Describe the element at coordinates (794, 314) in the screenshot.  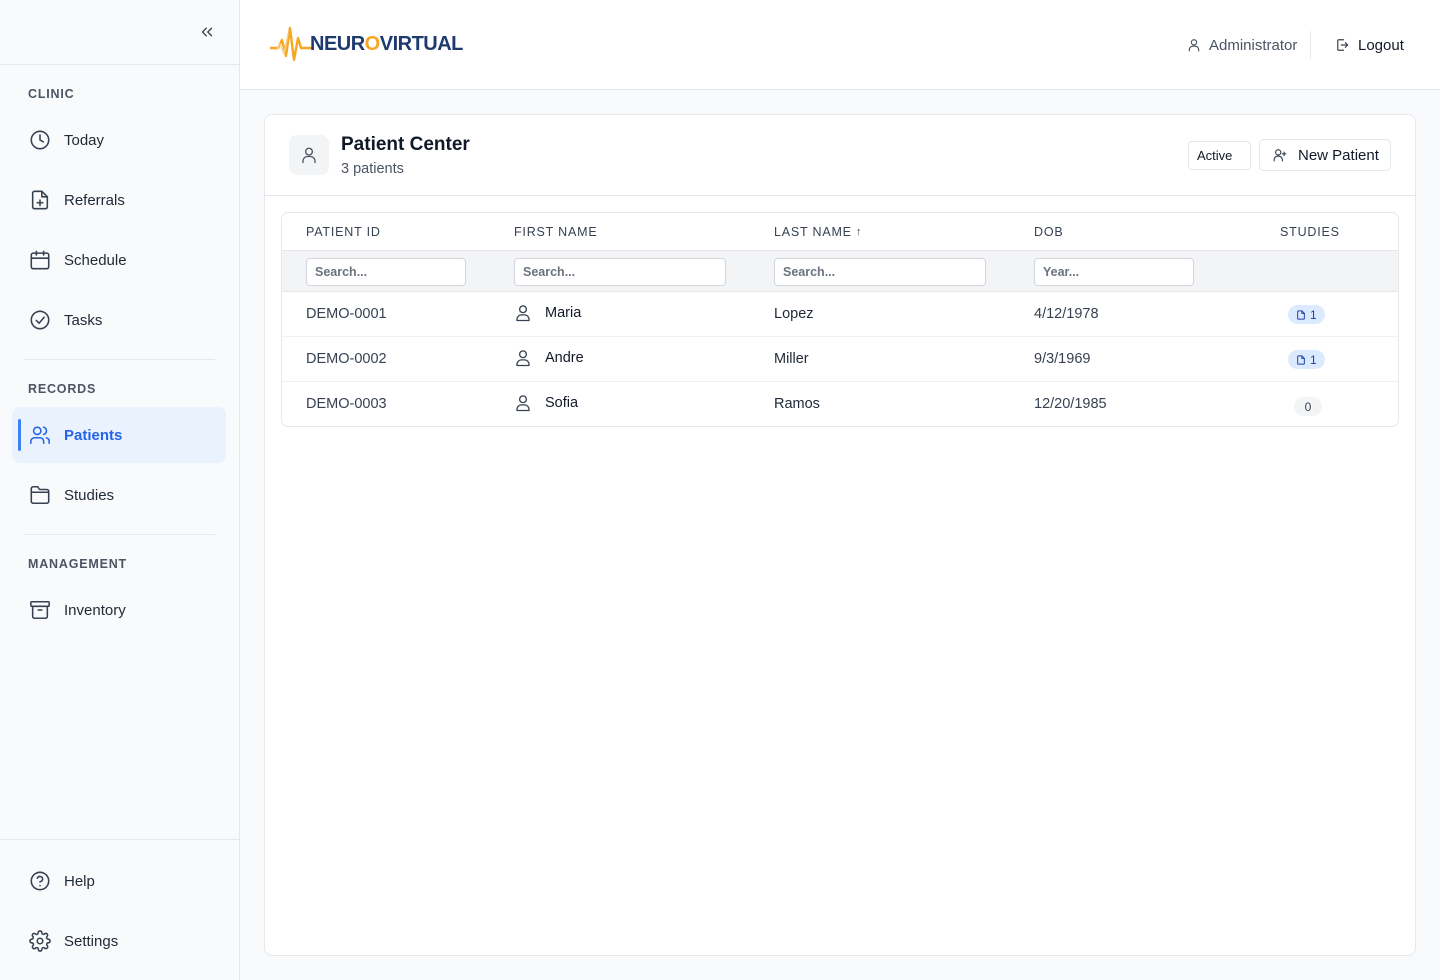
I see `last-name-cell: Lopez` at that location.